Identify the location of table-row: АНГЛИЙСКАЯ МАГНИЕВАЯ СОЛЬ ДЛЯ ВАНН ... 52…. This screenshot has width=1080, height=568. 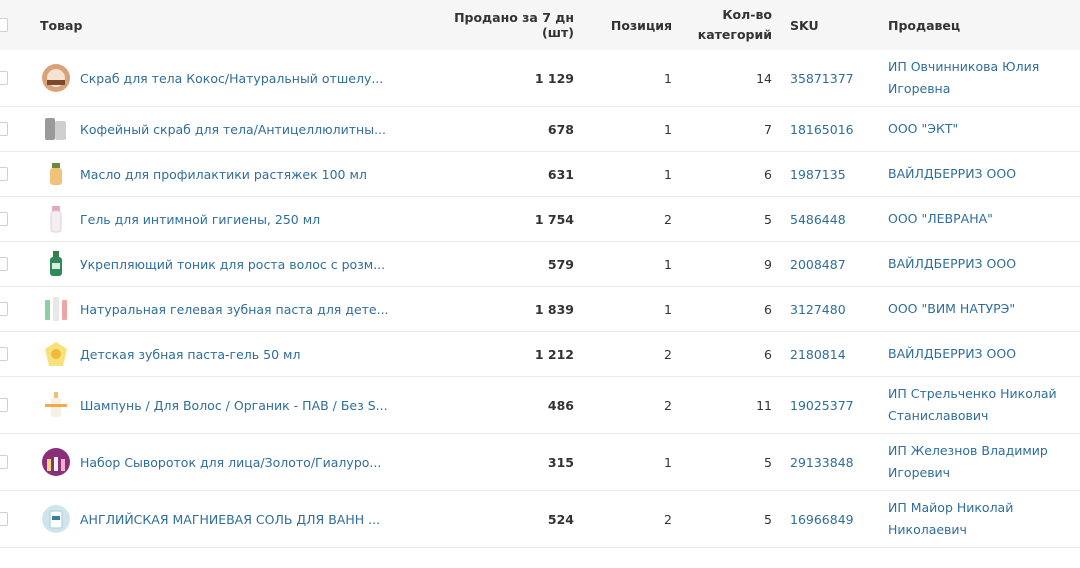
(540, 519).